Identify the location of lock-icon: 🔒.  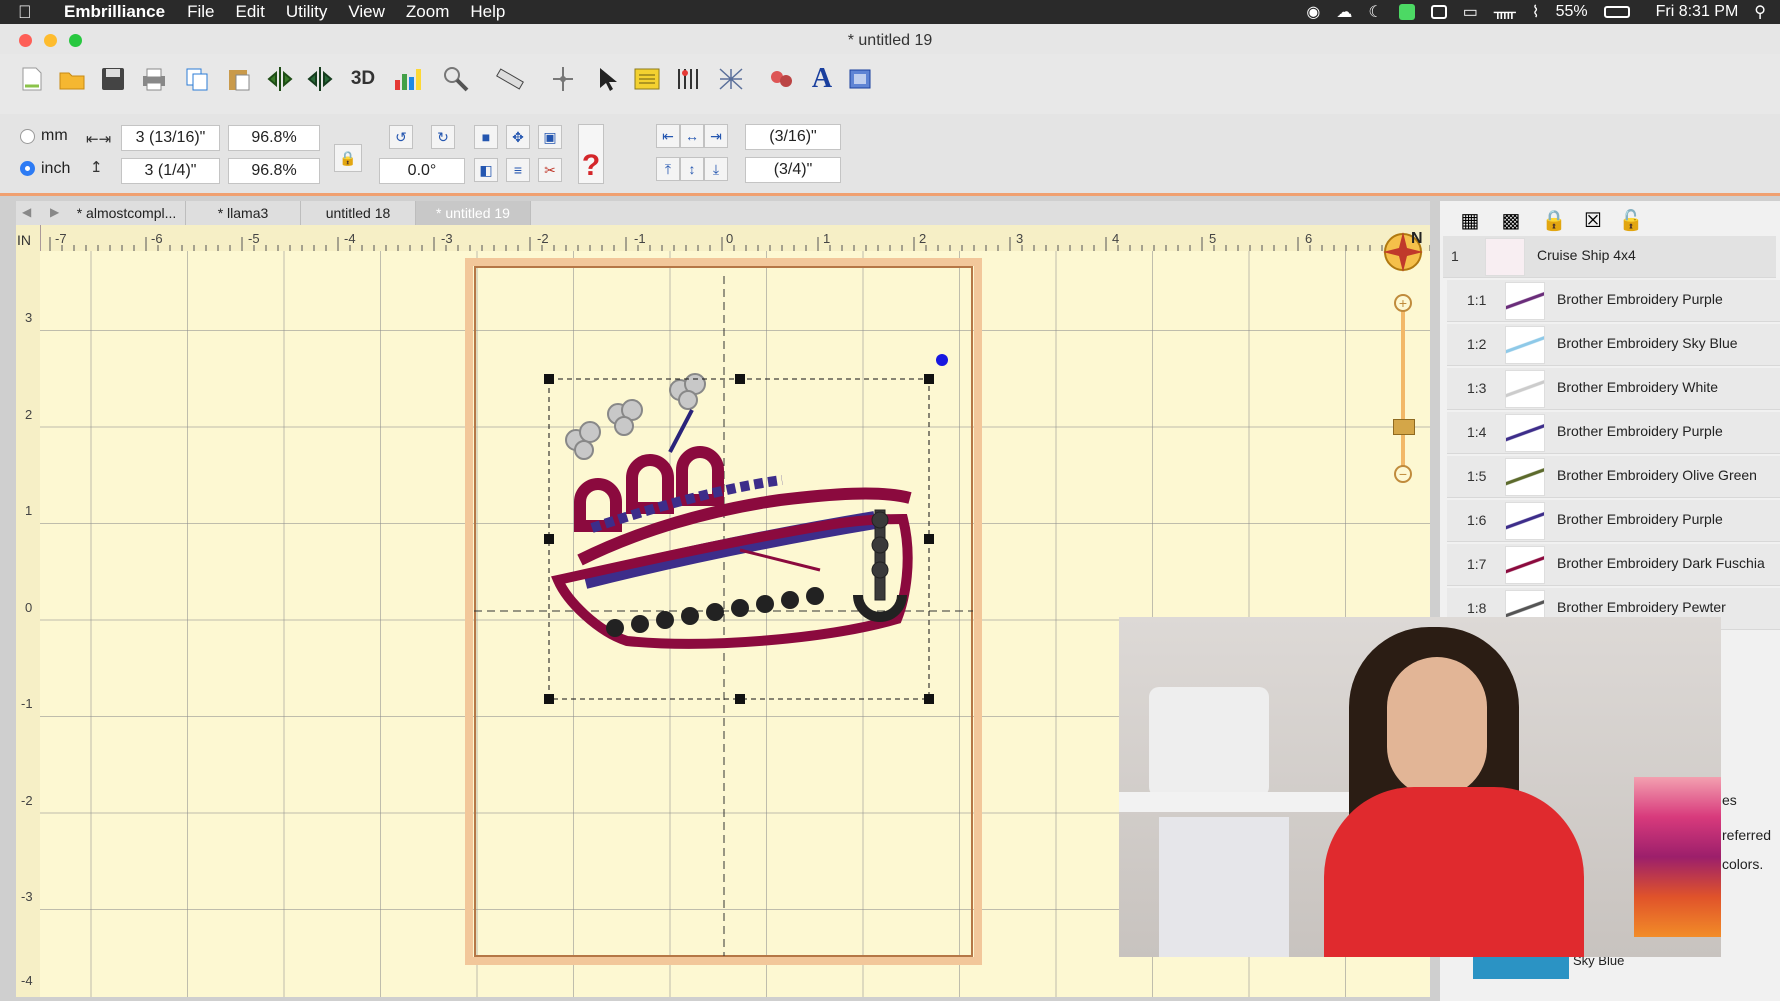
(1554, 220).